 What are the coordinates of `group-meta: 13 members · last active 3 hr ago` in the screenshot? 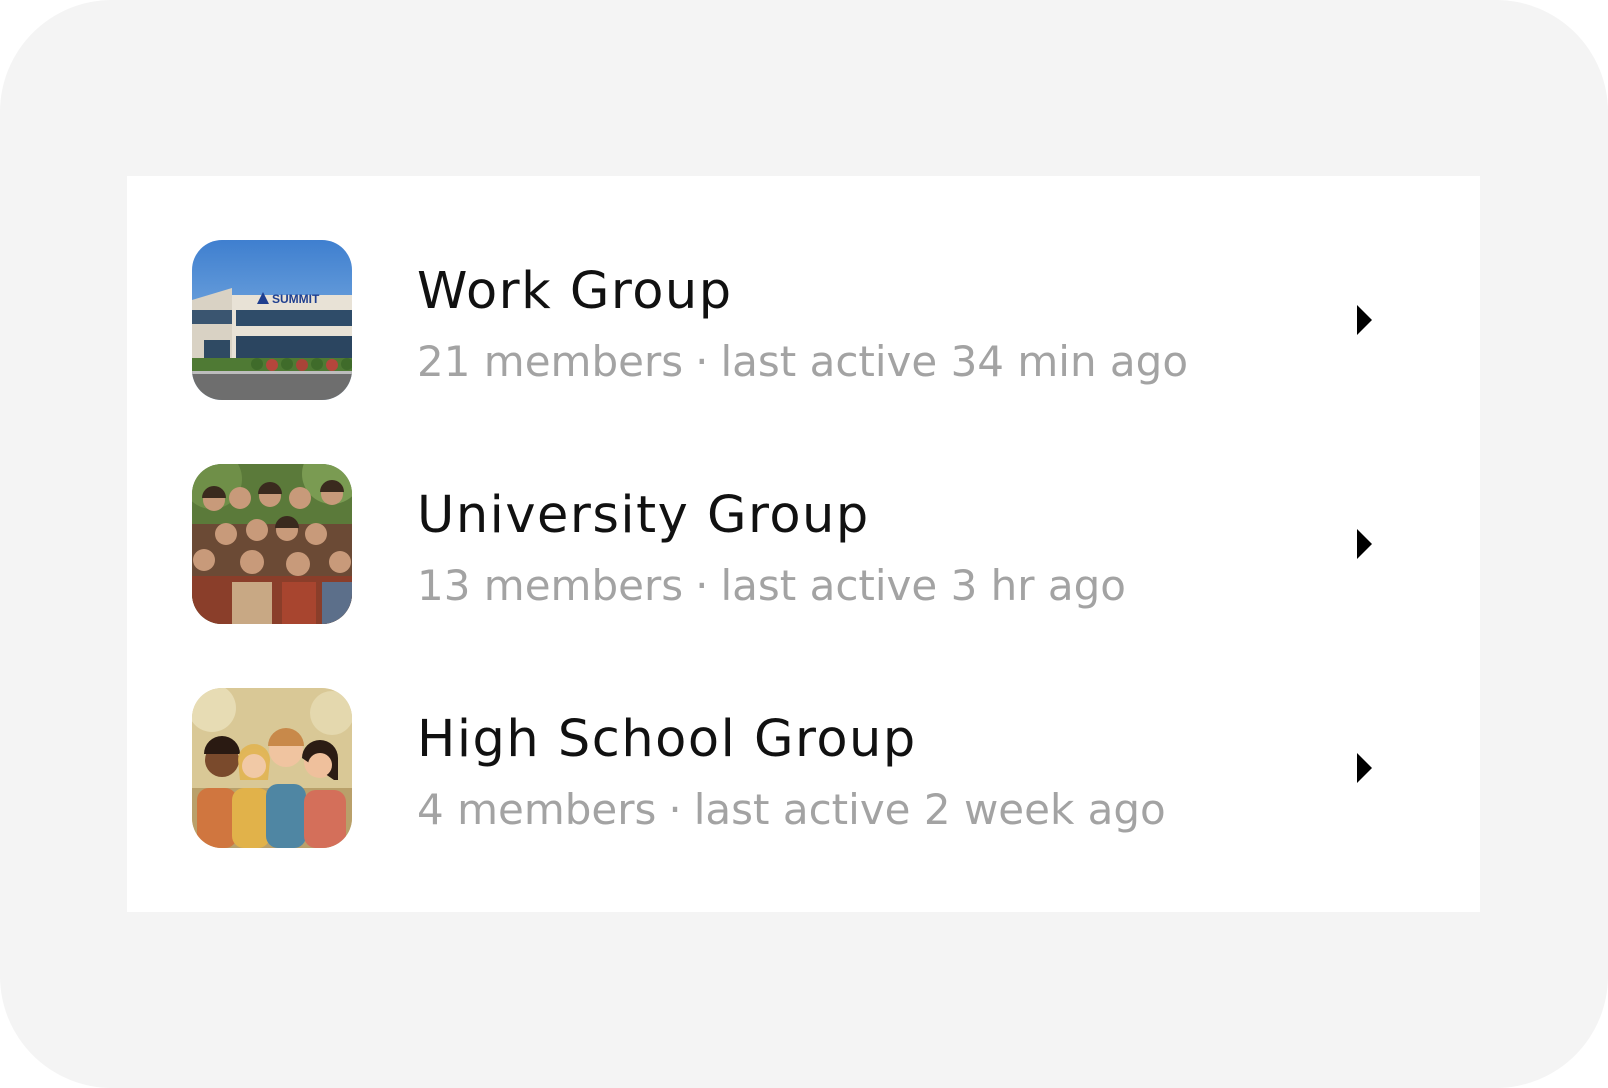 It's located at (771, 586).